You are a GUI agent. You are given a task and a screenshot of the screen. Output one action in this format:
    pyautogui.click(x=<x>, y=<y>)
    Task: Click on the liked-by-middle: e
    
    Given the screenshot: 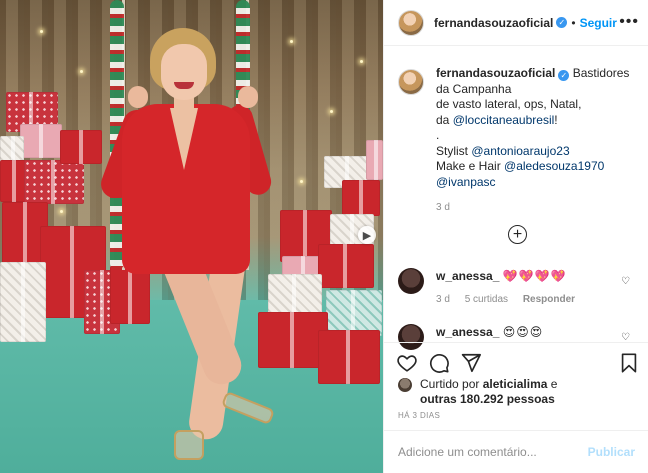 What is the action you would take?
    pyautogui.click(x=554, y=384)
    